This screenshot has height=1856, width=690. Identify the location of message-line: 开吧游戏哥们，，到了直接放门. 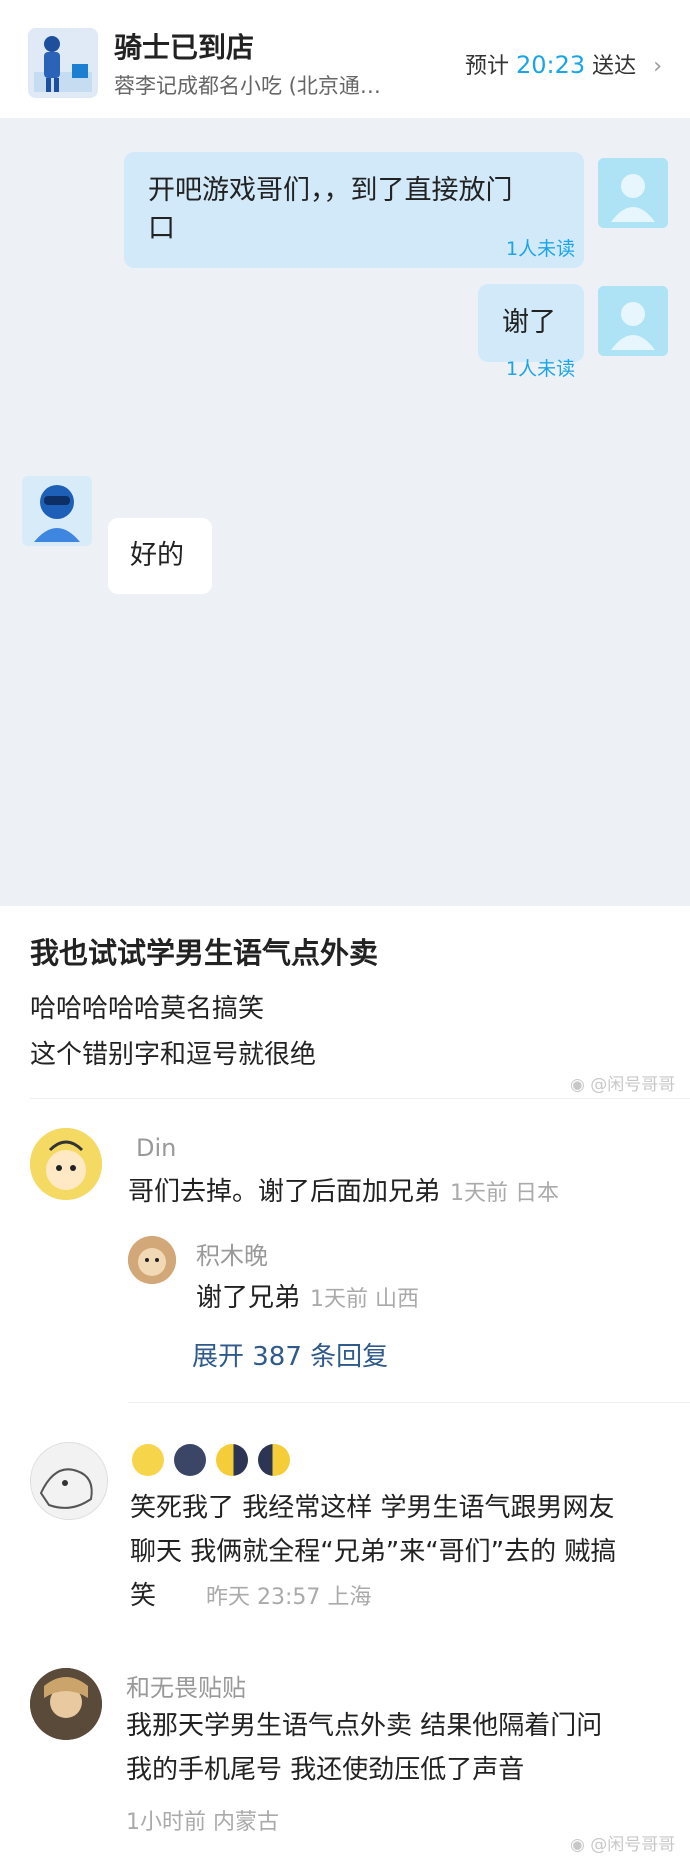
(330, 190).